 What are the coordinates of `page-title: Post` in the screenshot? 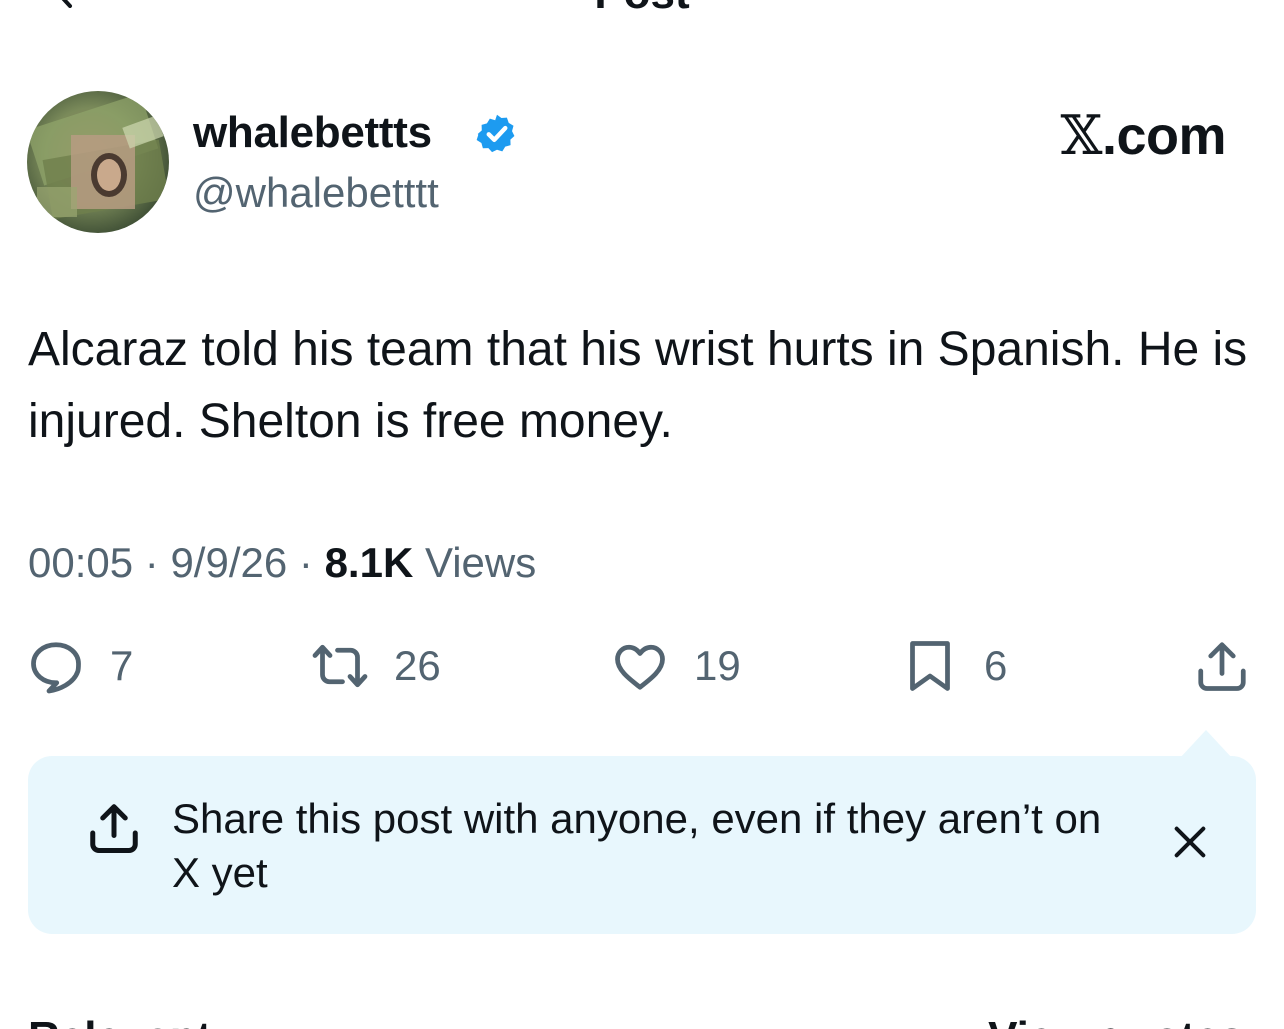 It's located at (642, 8).